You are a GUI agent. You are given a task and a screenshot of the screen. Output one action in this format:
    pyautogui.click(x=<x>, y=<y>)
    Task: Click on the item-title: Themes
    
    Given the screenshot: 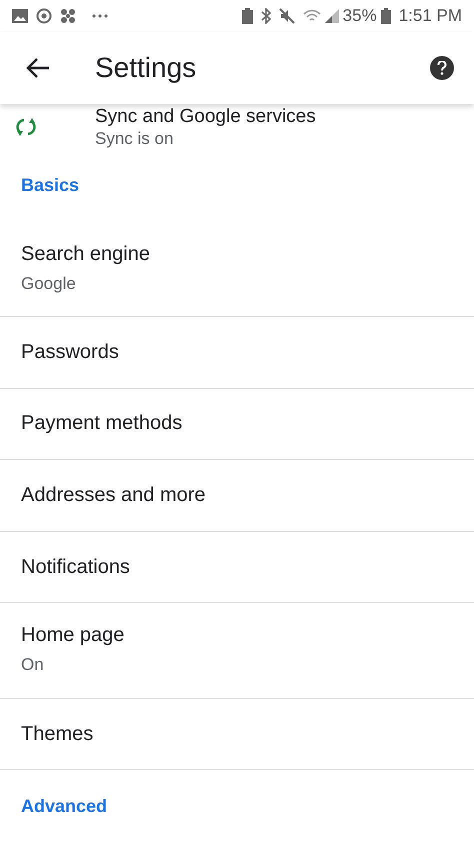 What is the action you would take?
    pyautogui.click(x=57, y=734)
    